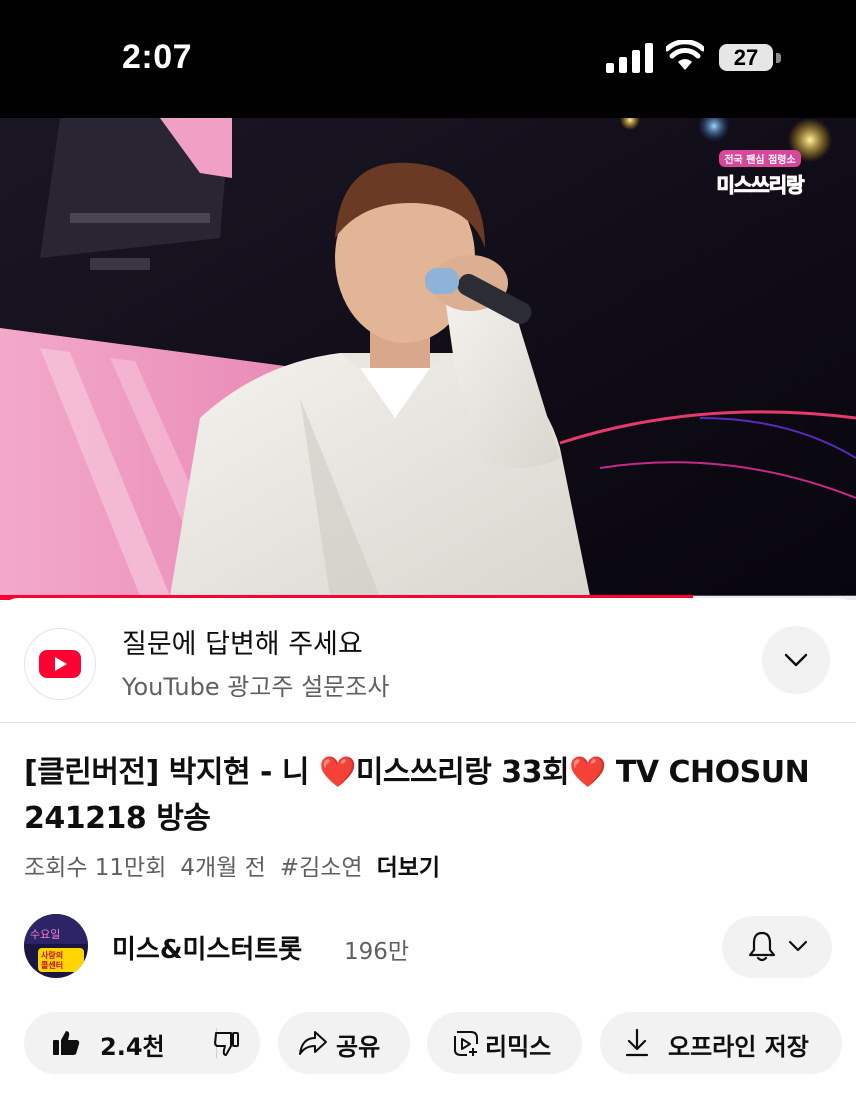 The height and width of the screenshot is (1102, 856). Describe the element at coordinates (60, 664) in the screenshot. I see `youtube-logo-icon` at that location.